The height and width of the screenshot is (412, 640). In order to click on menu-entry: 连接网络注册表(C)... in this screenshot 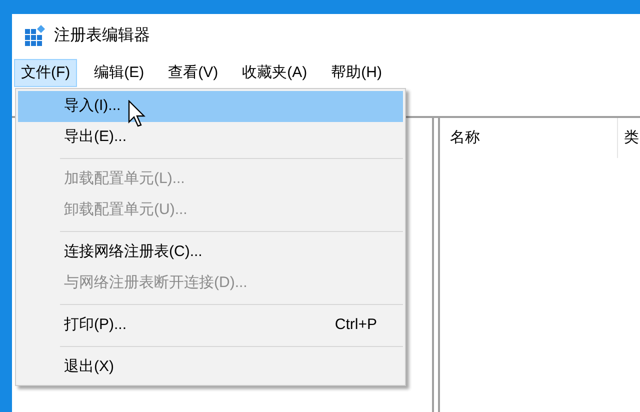, I will do `click(210, 252)`.